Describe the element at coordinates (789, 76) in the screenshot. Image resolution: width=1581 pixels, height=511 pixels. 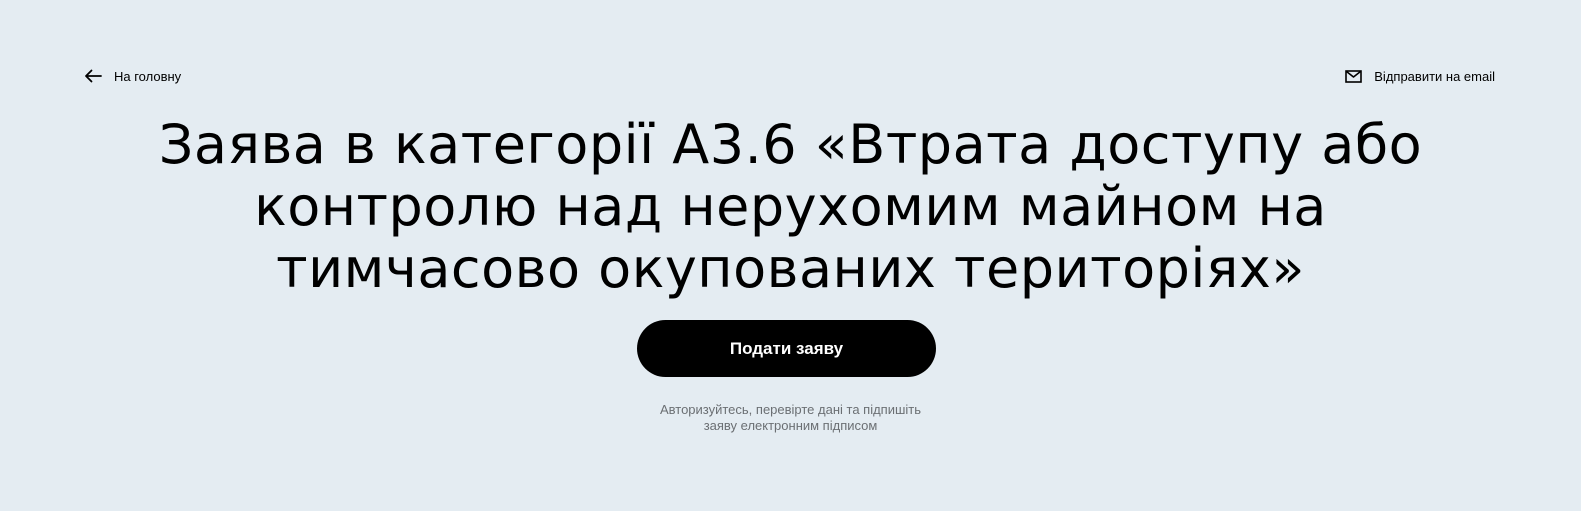
I see `top-navigation: На головну Відправити на email` at that location.